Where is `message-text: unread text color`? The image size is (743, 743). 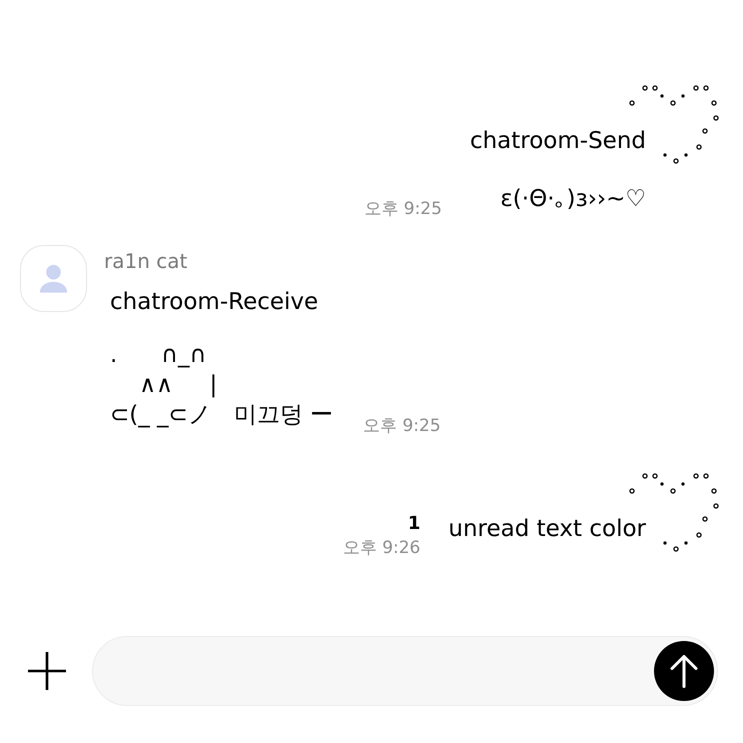
message-text: unread text color is located at coordinates (547, 529).